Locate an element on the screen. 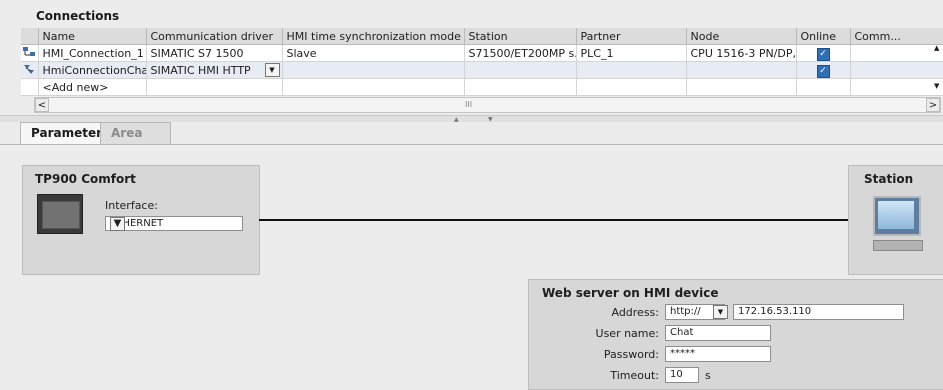 The image size is (943, 390). address-input: 172.16.53.110 is located at coordinates (818, 312).